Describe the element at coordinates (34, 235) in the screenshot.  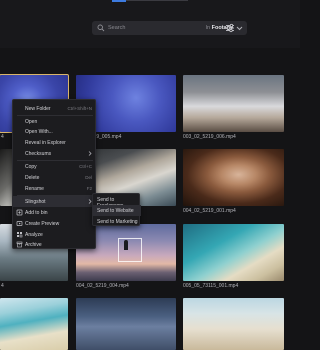
I see `menu-item-label: Analyze` at that location.